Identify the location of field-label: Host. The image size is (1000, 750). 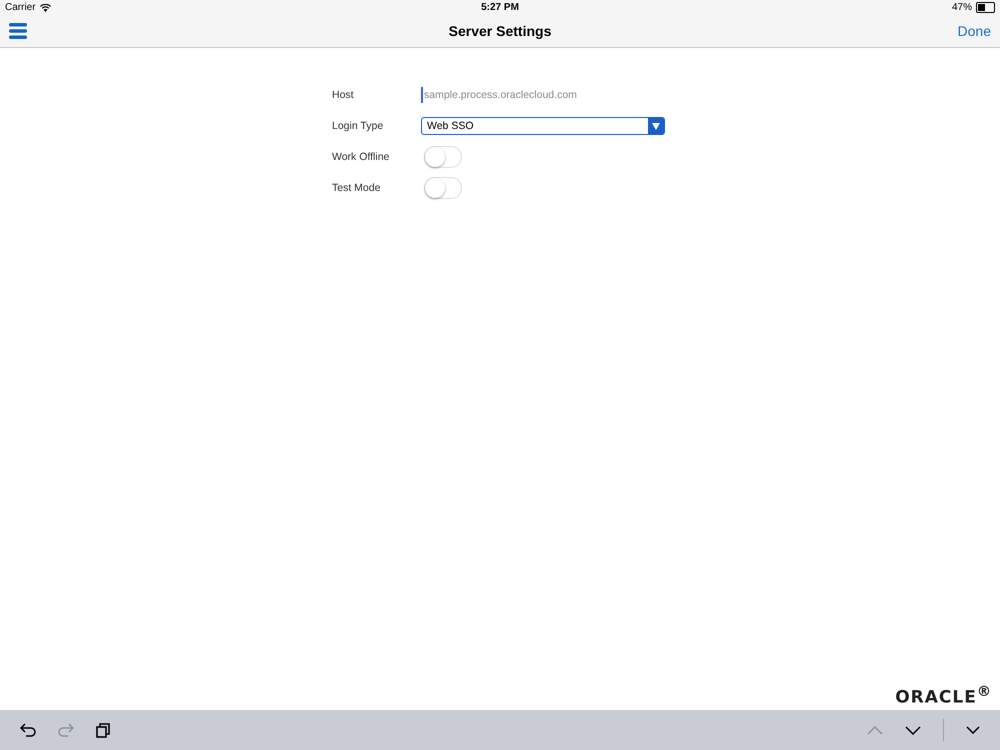
(343, 95).